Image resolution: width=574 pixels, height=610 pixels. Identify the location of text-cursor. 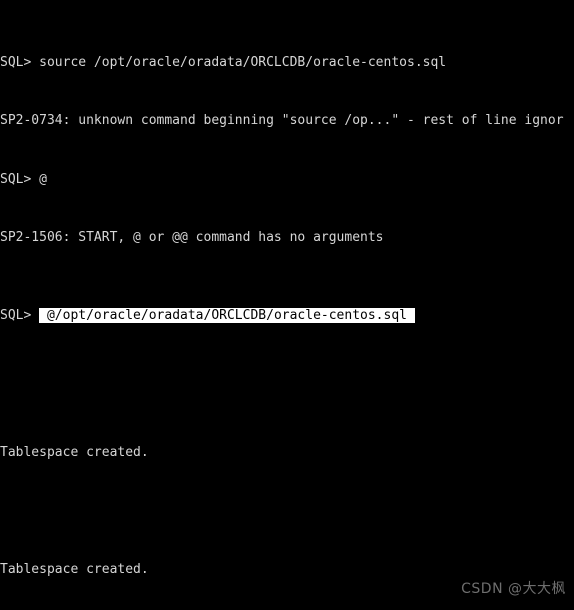
(411, 315).